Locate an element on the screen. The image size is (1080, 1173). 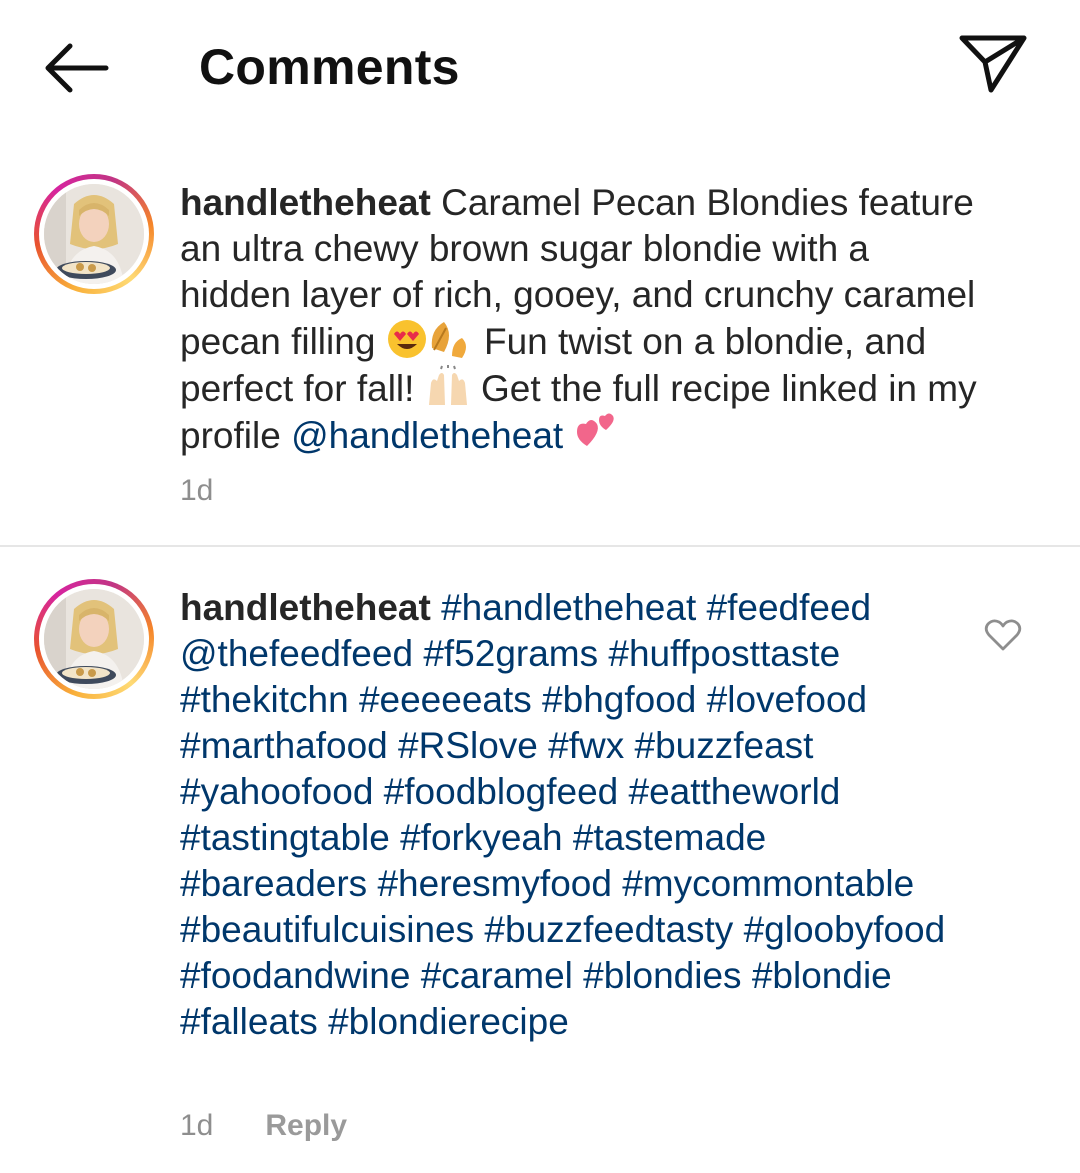
comment-username: handletheheat is located at coordinates (305, 607).